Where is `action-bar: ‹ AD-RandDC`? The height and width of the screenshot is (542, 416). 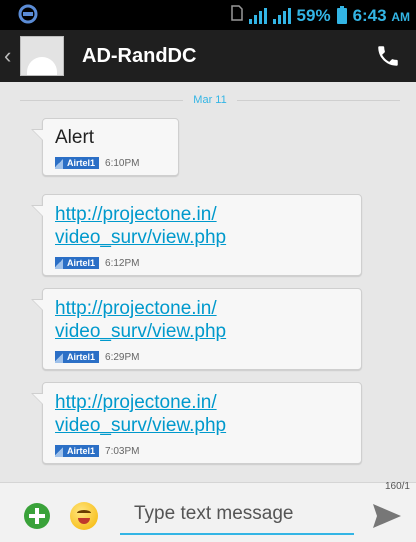 action-bar: ‹ AD-RandDC is located at coordinates (208, 56).